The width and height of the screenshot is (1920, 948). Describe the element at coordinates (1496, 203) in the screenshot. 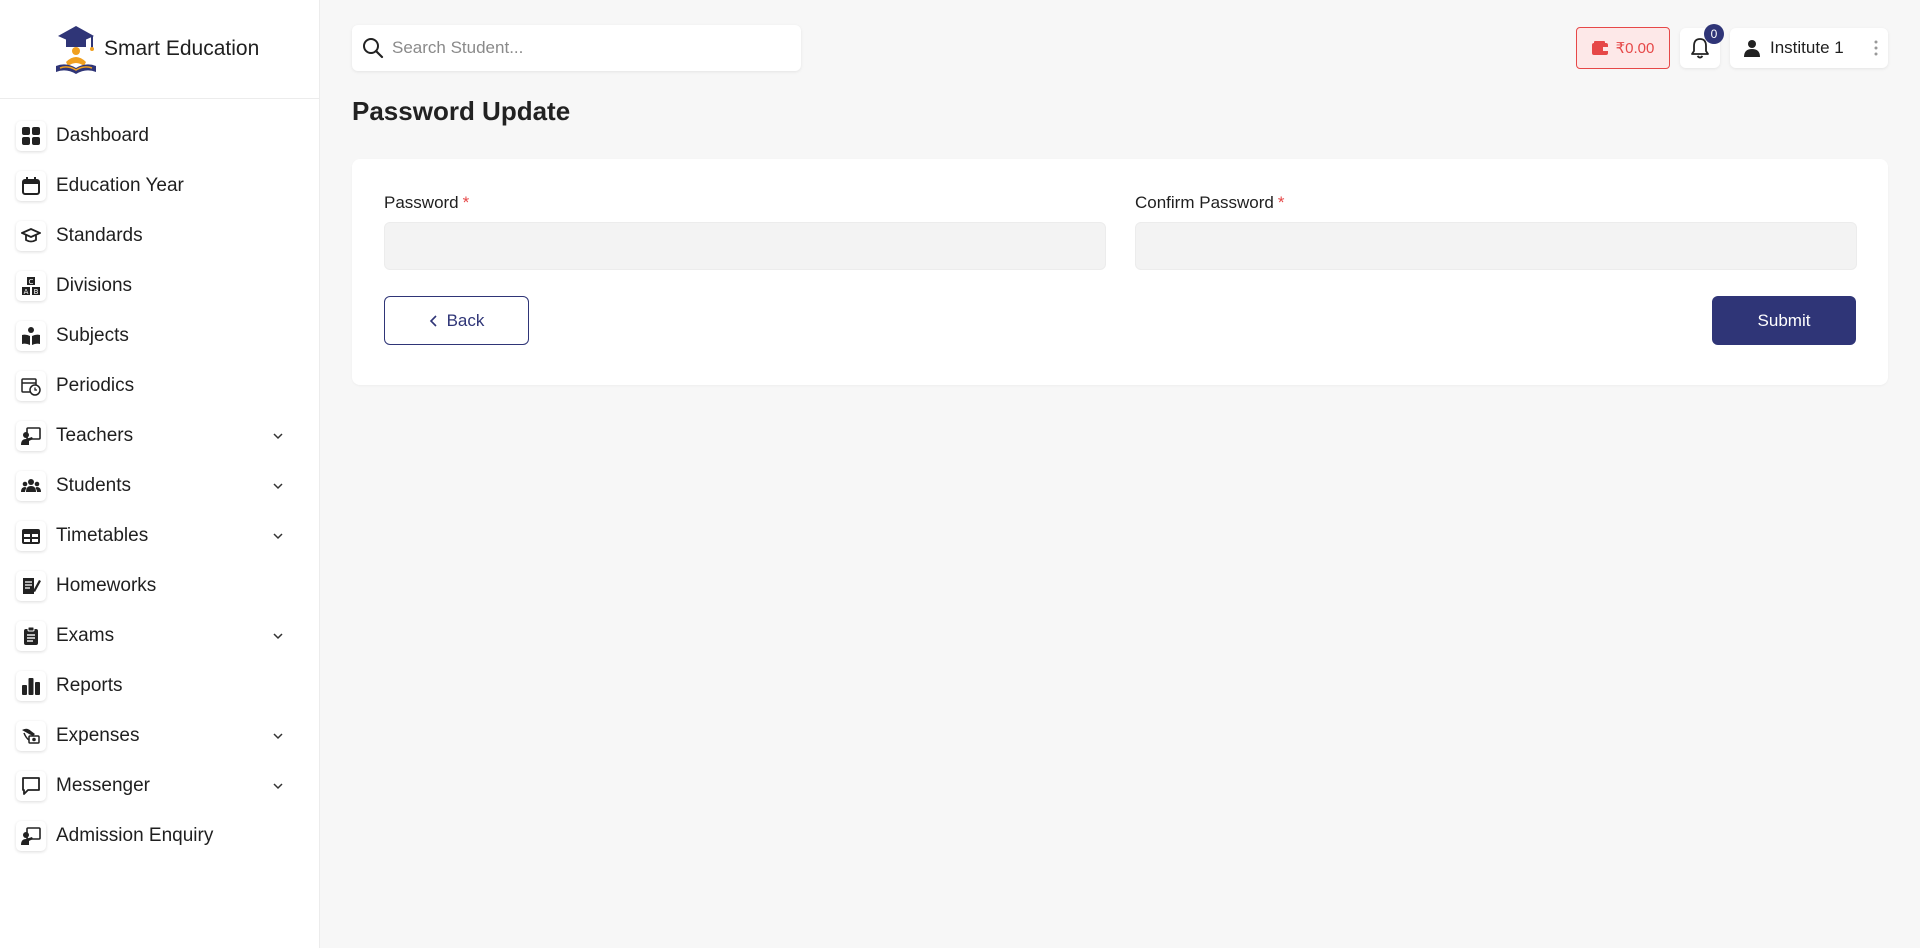

I see `confirm-password-label: Confirm Password *` at that location.